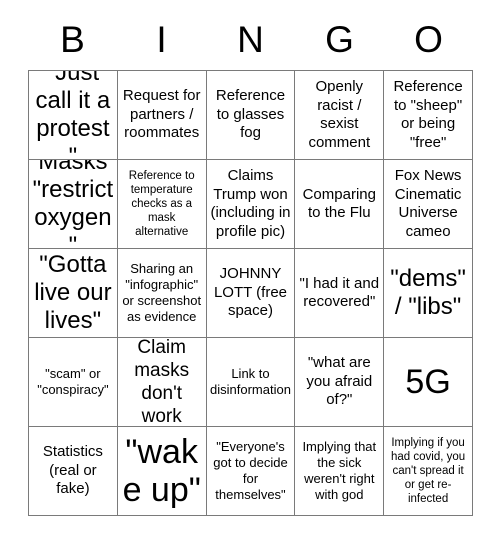  I want to click on bingo-cell-label: "Gotta live our lives", so click(73, 292).